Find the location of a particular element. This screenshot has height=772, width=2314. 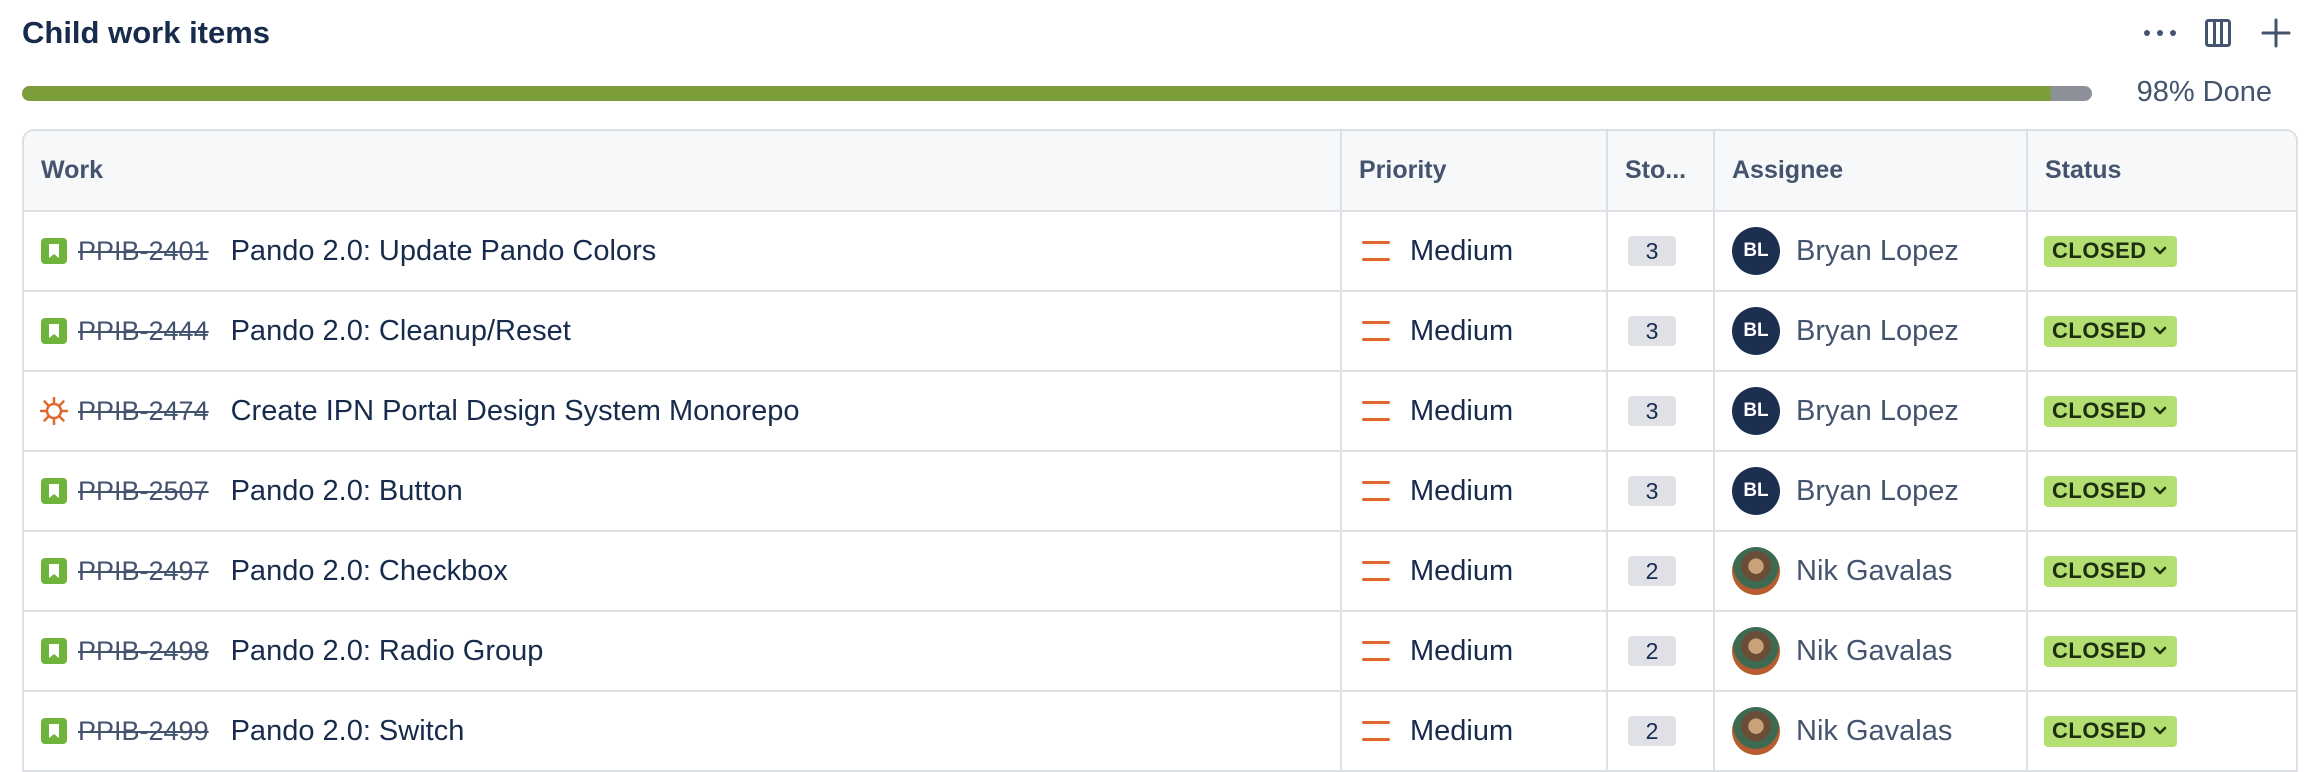

issue-summary-link: Create IPN Portal Design System Monorepo is located at coordinates (515, 411).